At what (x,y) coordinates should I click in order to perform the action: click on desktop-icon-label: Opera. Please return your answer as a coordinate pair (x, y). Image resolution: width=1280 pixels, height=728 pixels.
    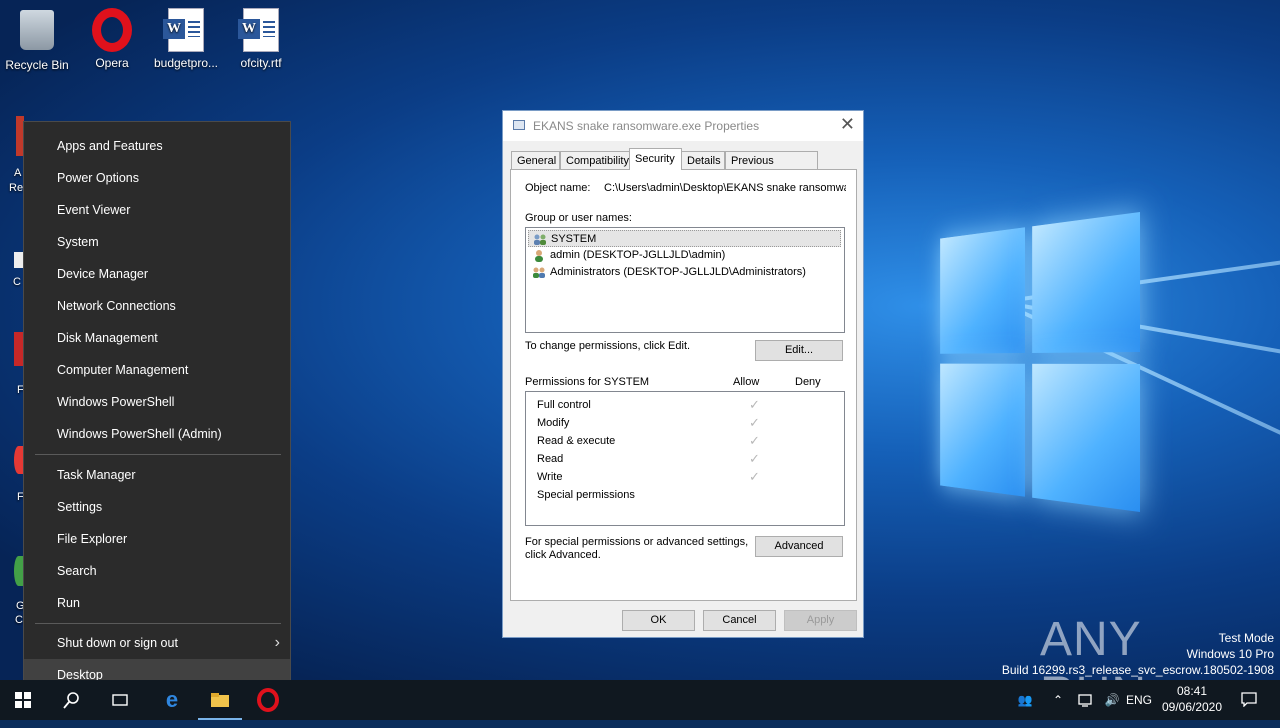
    Looking at the image, I should click on (112, 63).